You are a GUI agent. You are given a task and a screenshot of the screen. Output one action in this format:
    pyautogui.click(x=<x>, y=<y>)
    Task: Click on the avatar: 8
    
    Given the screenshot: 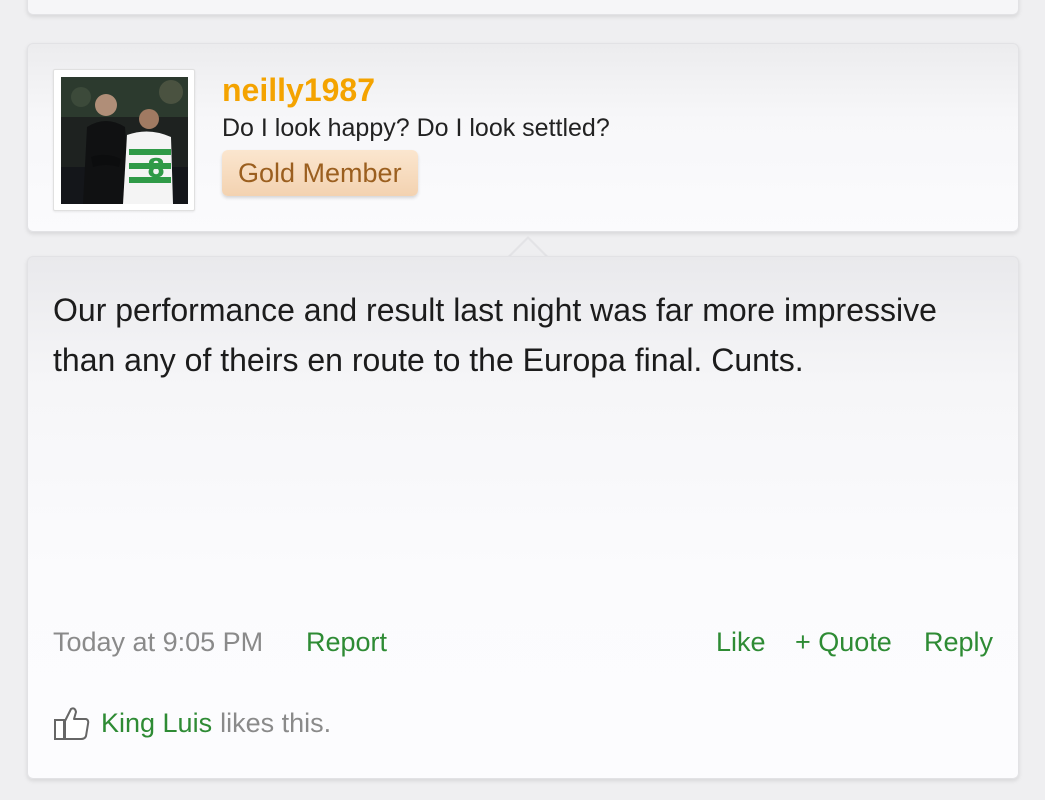 What is the action you would take?
    pyautogui.click(x=124, y=140)
    